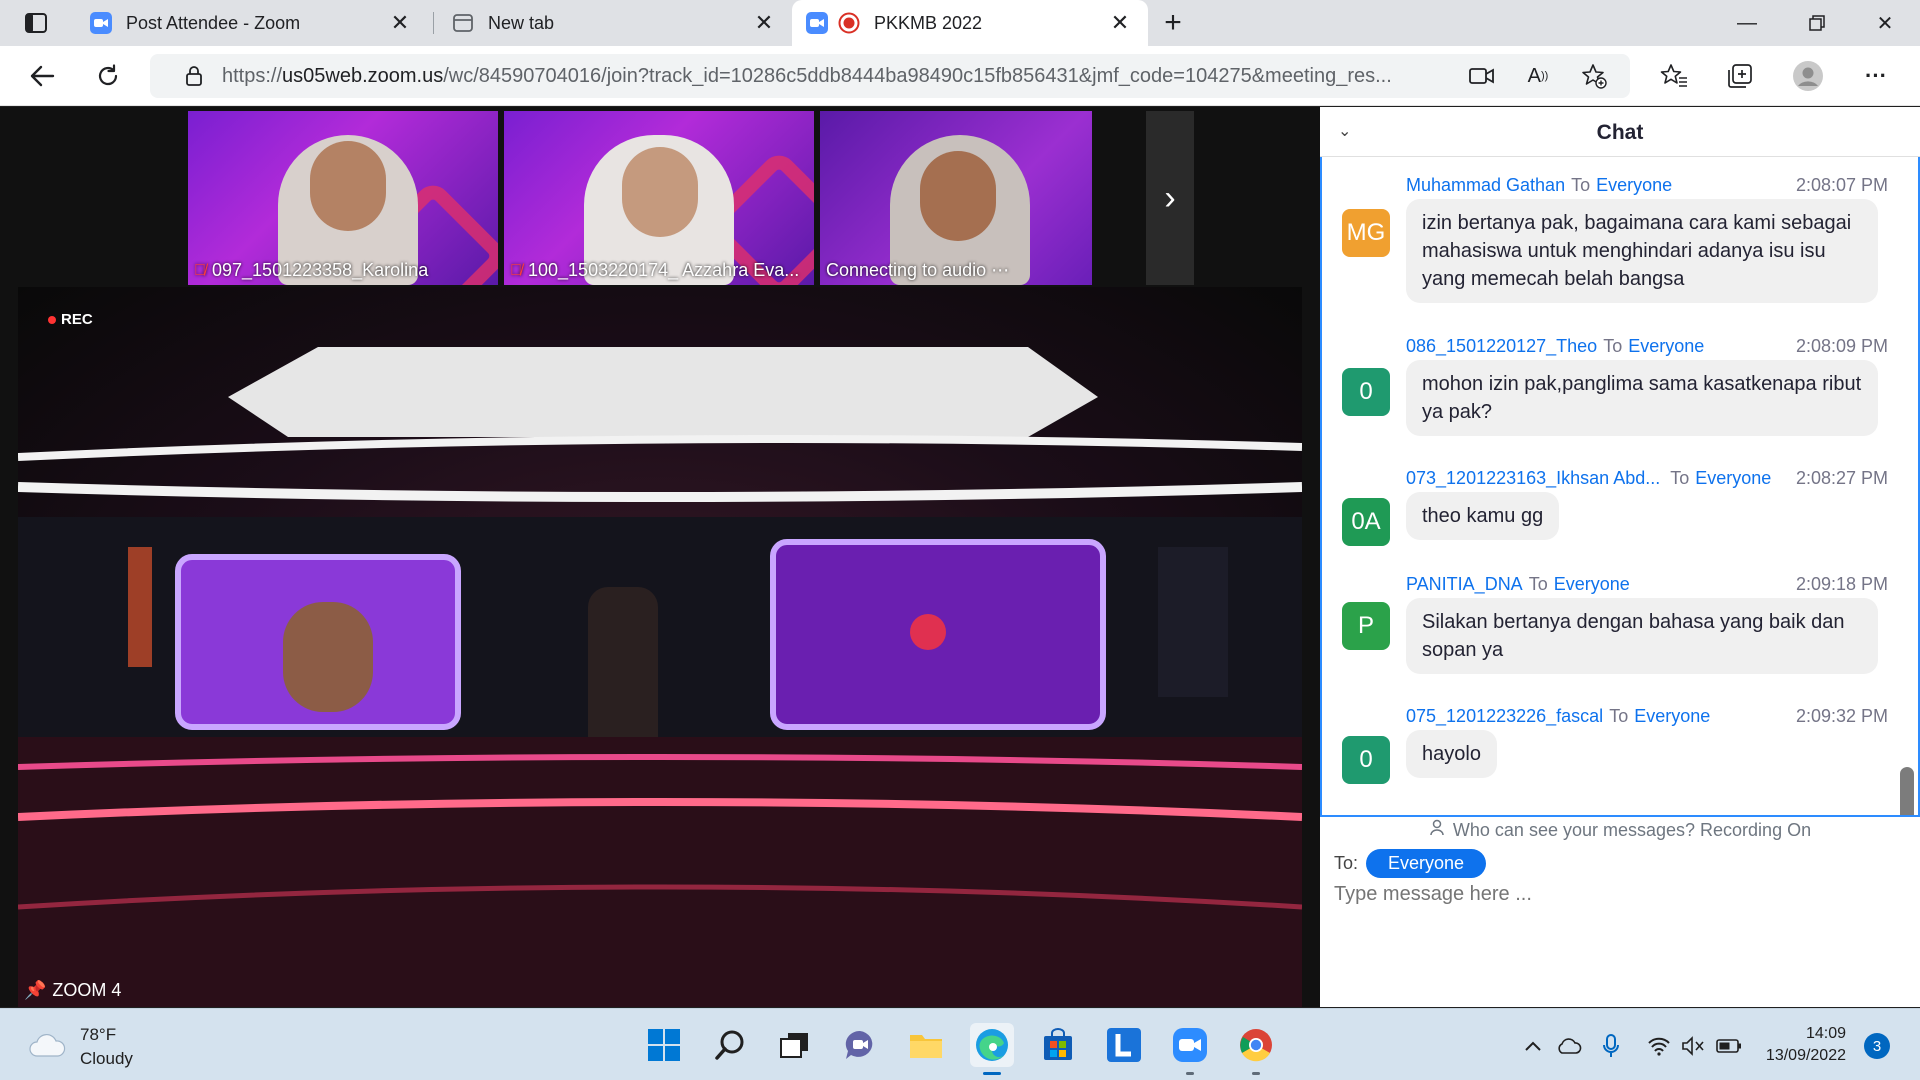 The width and height of the screenshot is (1920, 1080). I want to click on participant-thumbnail: 🎙̸ 097_1501223358_Karolina, so click(343, 198).